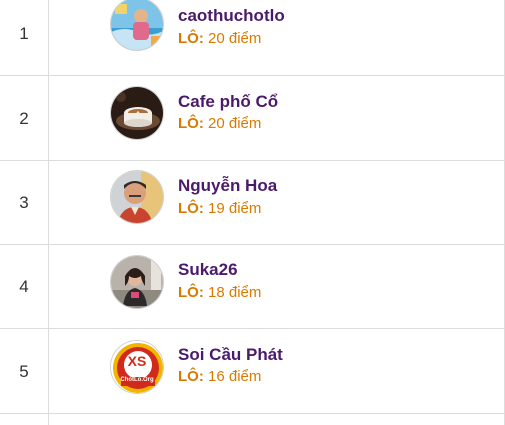  I want to click on user-name: Cafe phố Cổ, so click(228, 102).